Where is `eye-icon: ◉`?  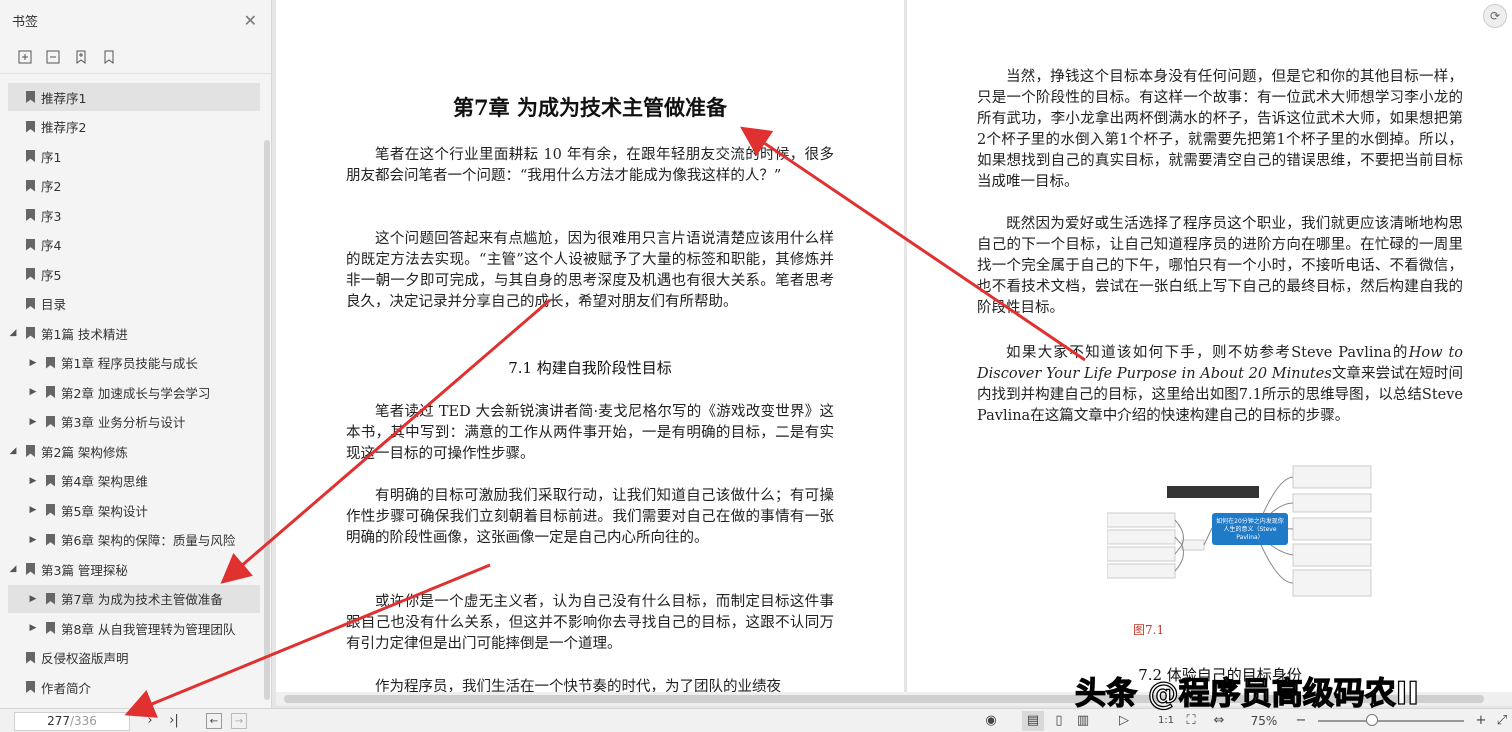 eye-icon: ◉ is located at coordinates (991, 721).